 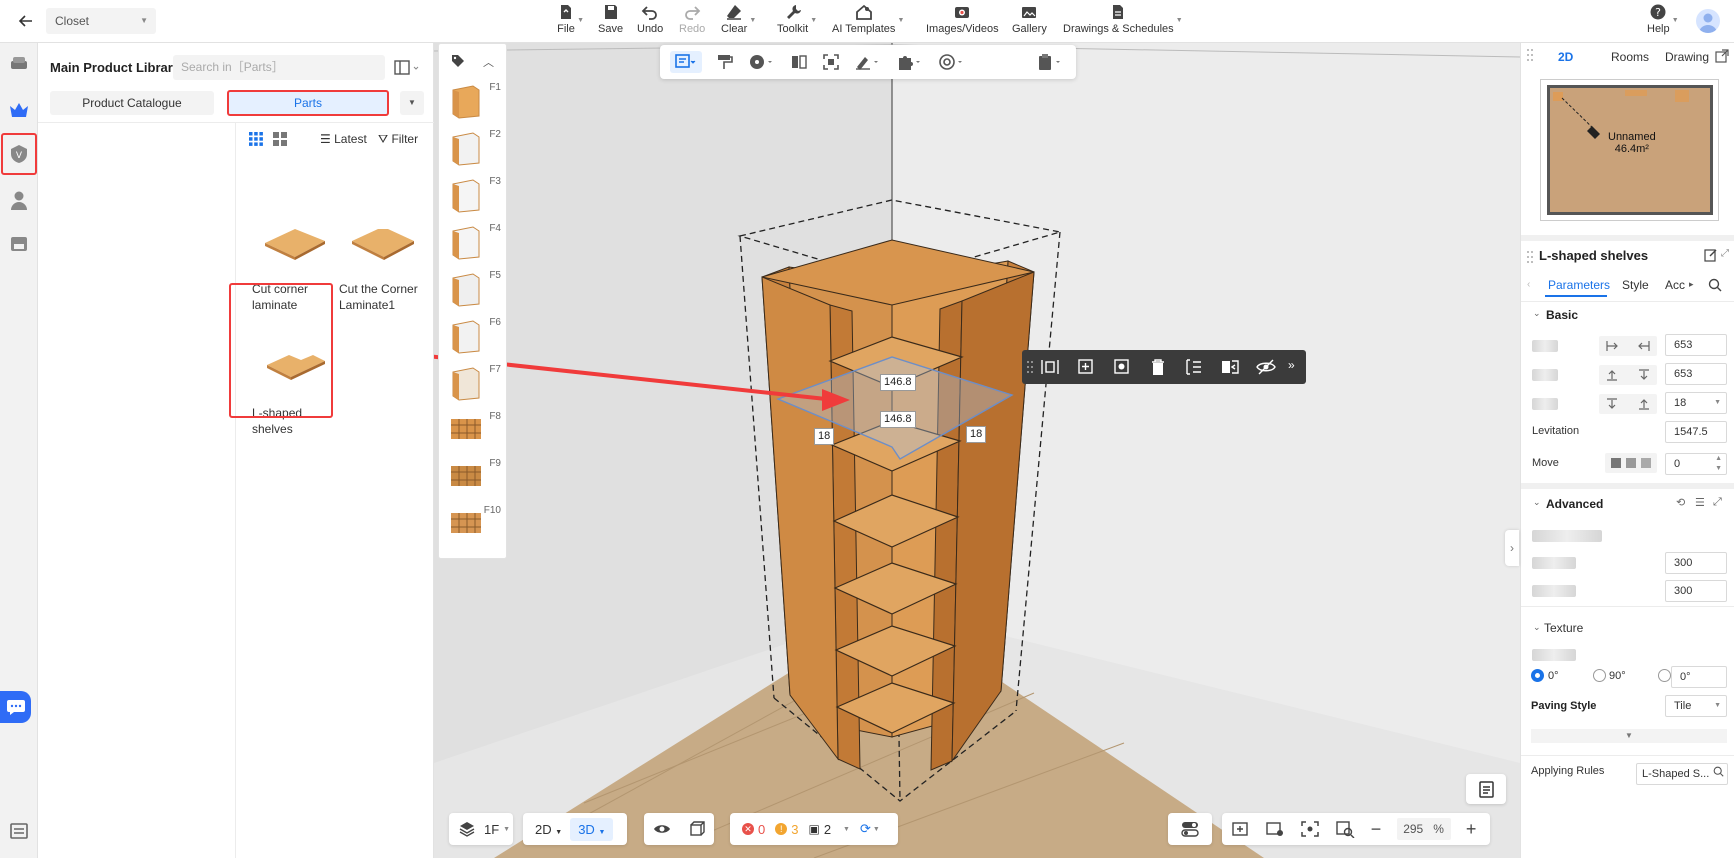 I want to click on strip-item-f9: F9, so click(x=473, y=475).